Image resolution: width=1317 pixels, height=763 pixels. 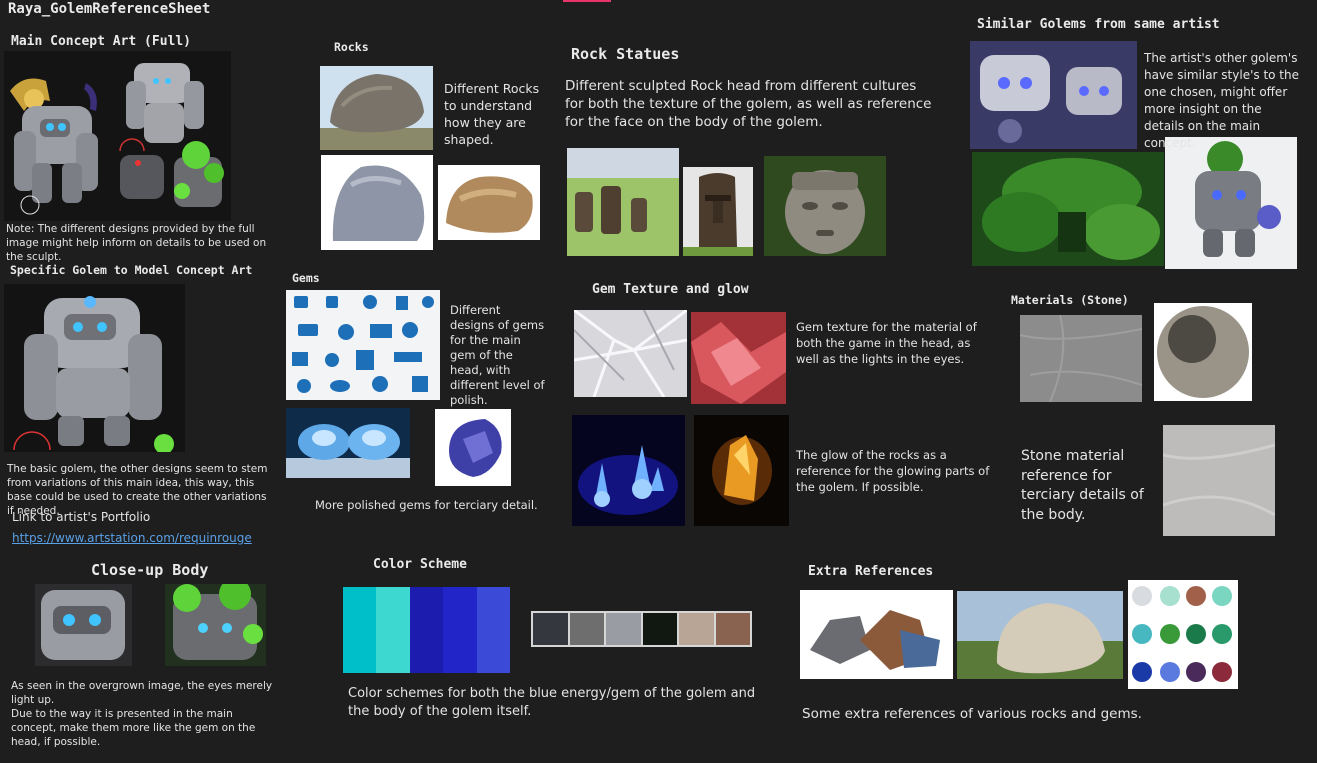 What do you see at coordinates (131, 270) in the screenshot?
I see `specific-golem-title: Specific Golem to Model Concept Art` at bounding box center [131, 270].